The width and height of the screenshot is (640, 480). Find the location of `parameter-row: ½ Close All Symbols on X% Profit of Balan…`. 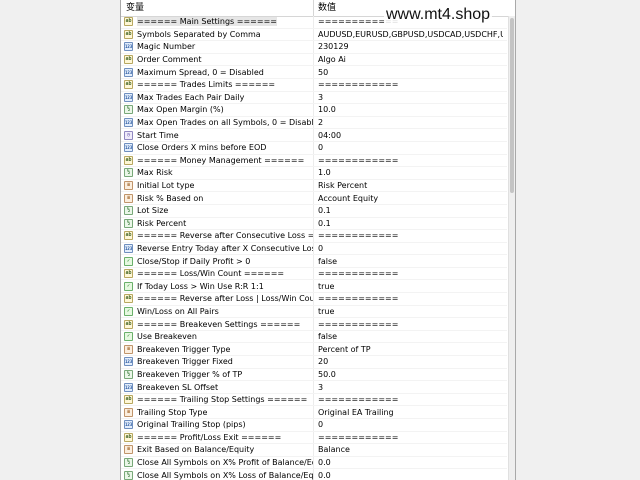

parameter-row: ½ Close All Symbols on X% Profit of Balan… is located at coordinates (314, 463).